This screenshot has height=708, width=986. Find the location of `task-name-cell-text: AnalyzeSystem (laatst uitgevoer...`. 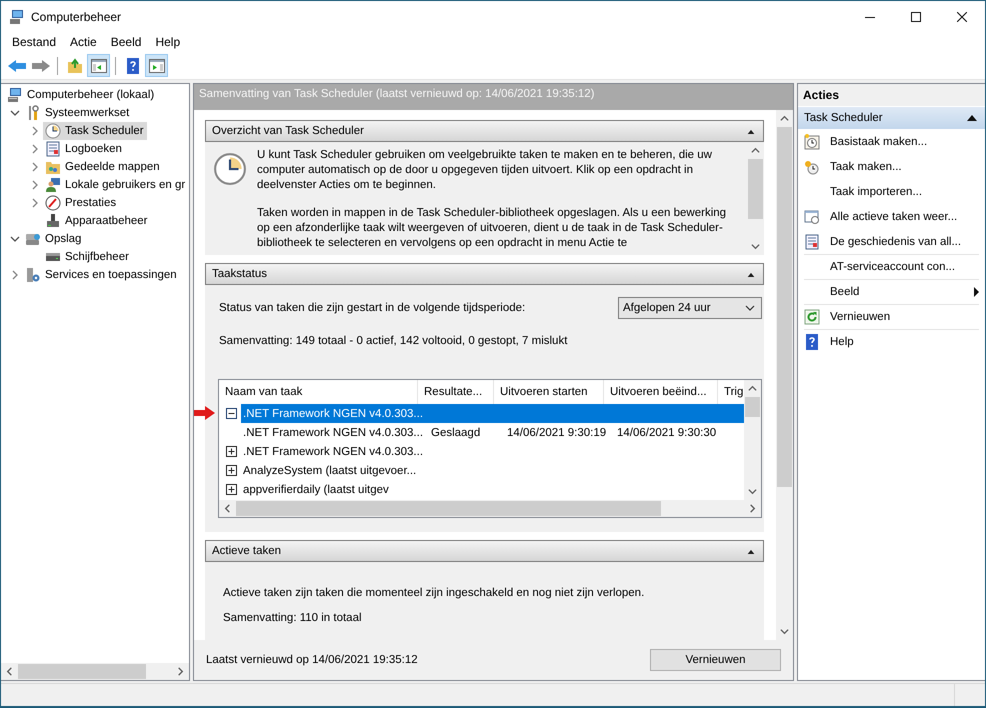

task-name-cell-text: AnalyzeSystem (laatst uitgevoer... is located at coordinates (330, 470).